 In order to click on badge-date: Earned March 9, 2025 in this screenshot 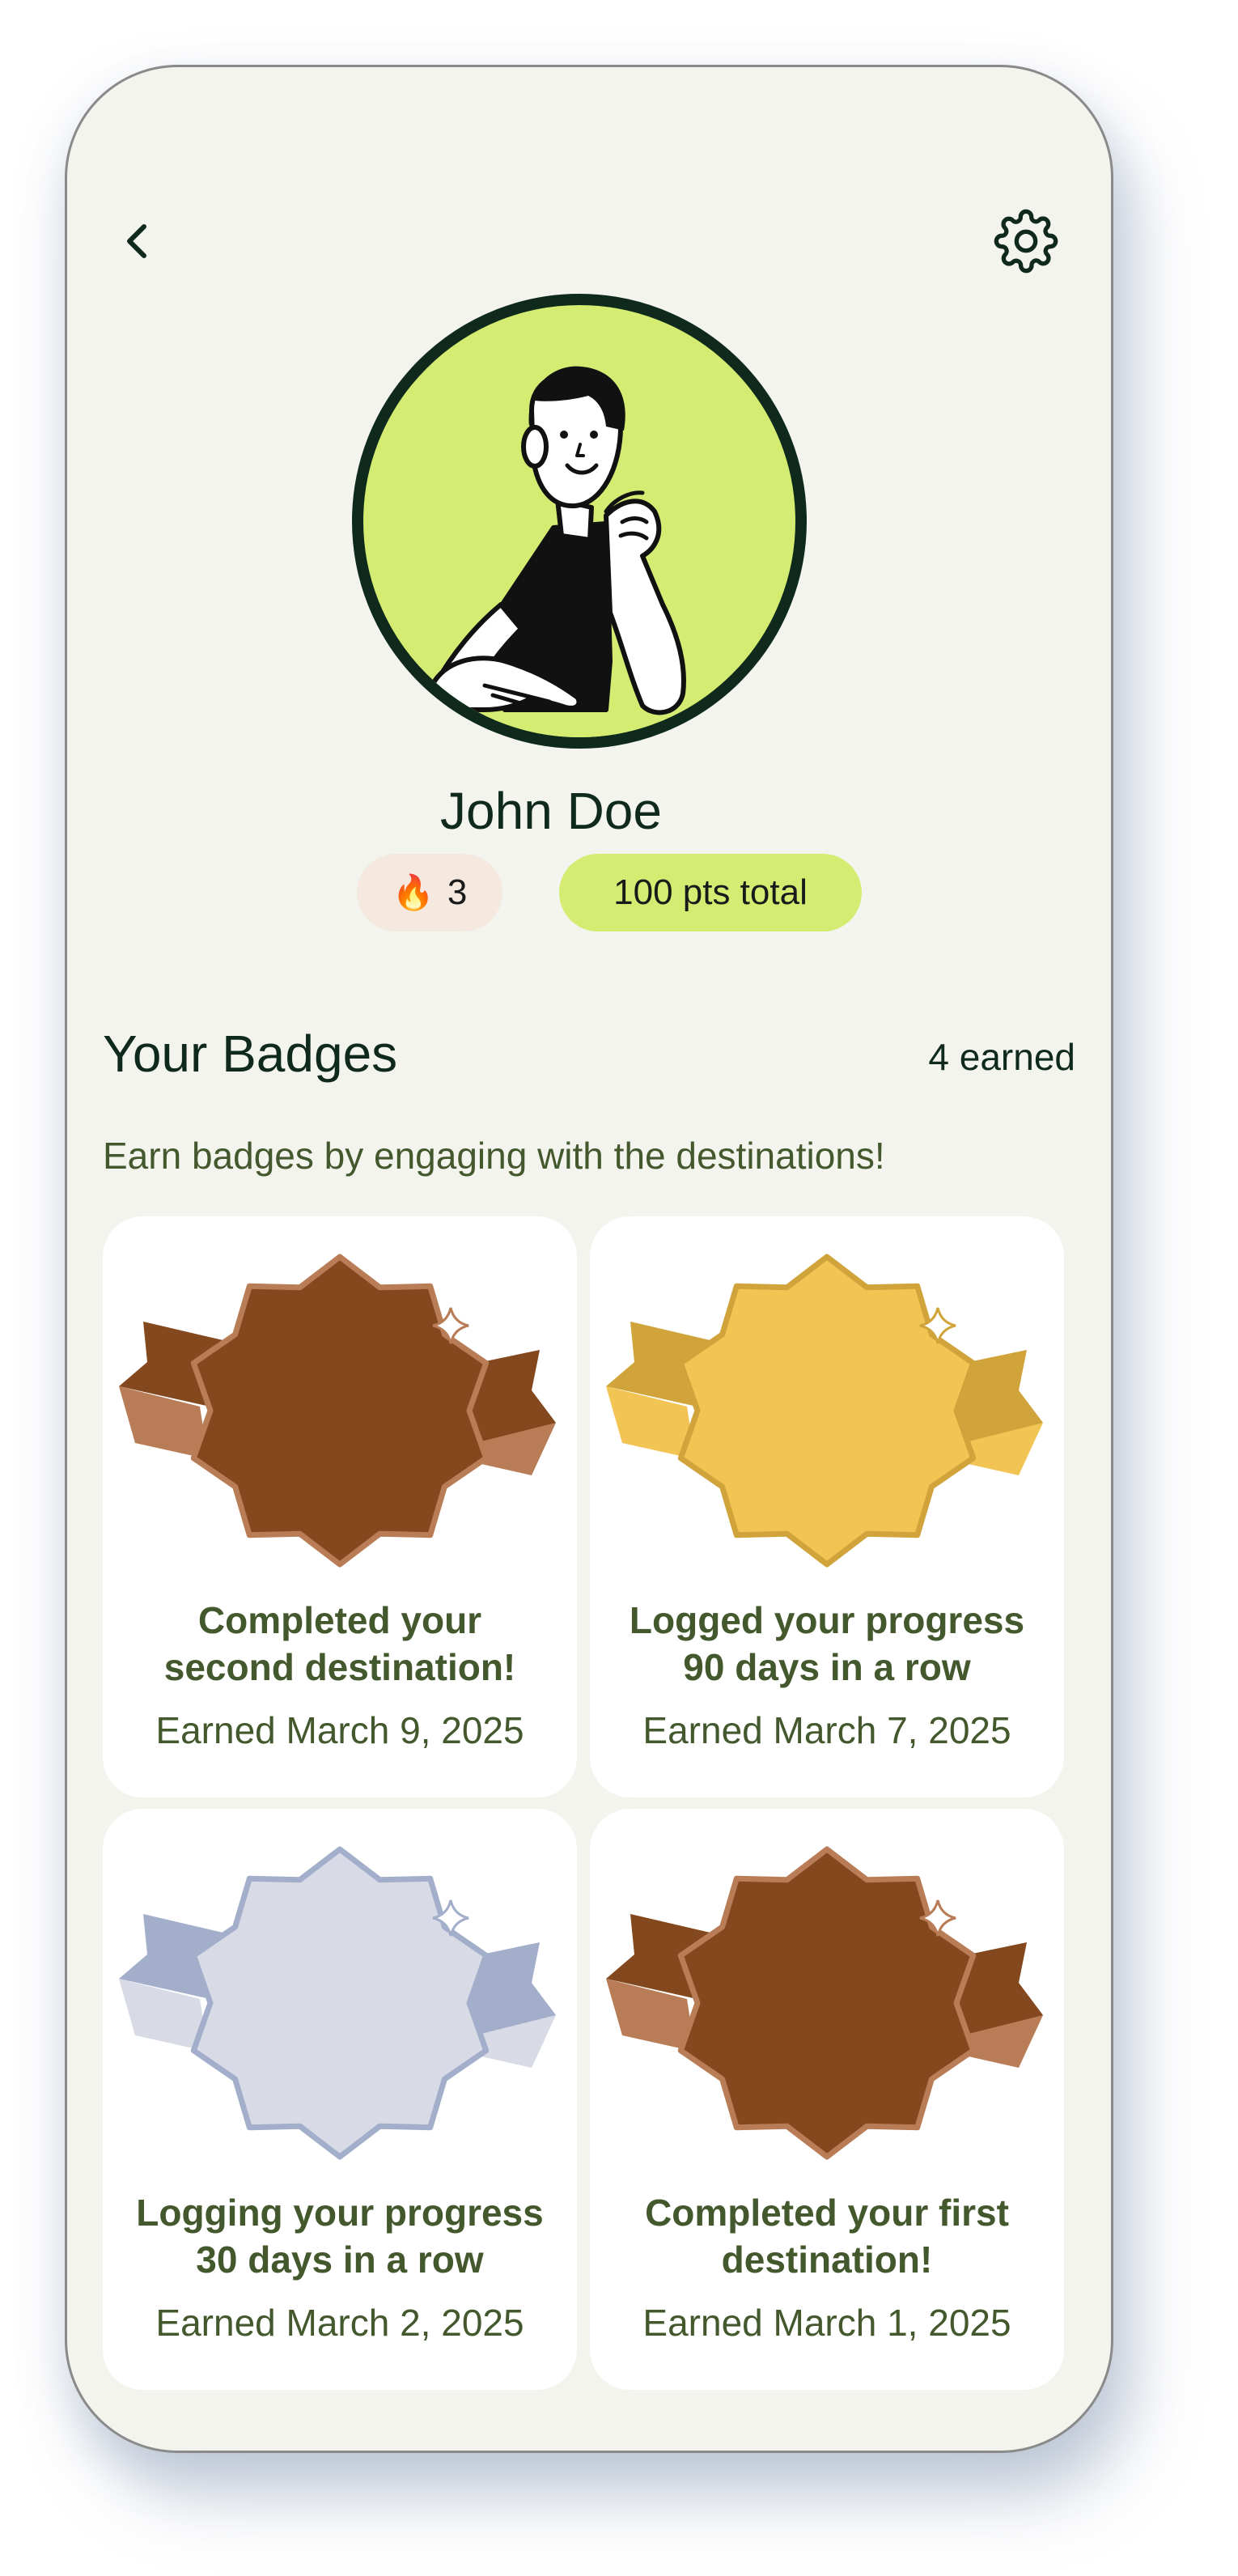, I will do `click(339, 1730)`.